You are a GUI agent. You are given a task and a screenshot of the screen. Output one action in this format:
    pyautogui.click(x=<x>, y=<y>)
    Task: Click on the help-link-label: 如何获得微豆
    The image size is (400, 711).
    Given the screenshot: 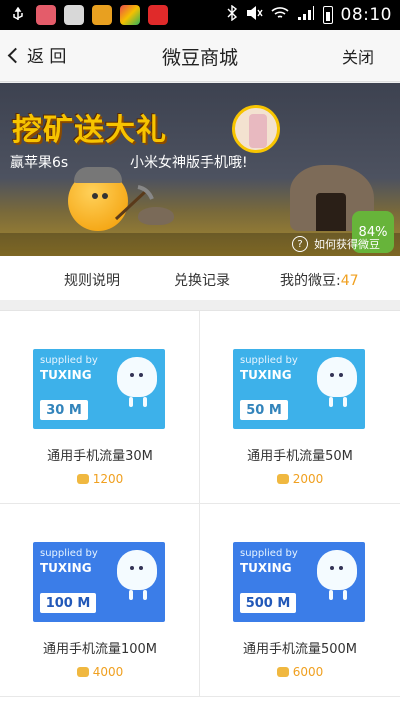 What is the action you would take?
    pyautogui.click(x=347, y=244)
    